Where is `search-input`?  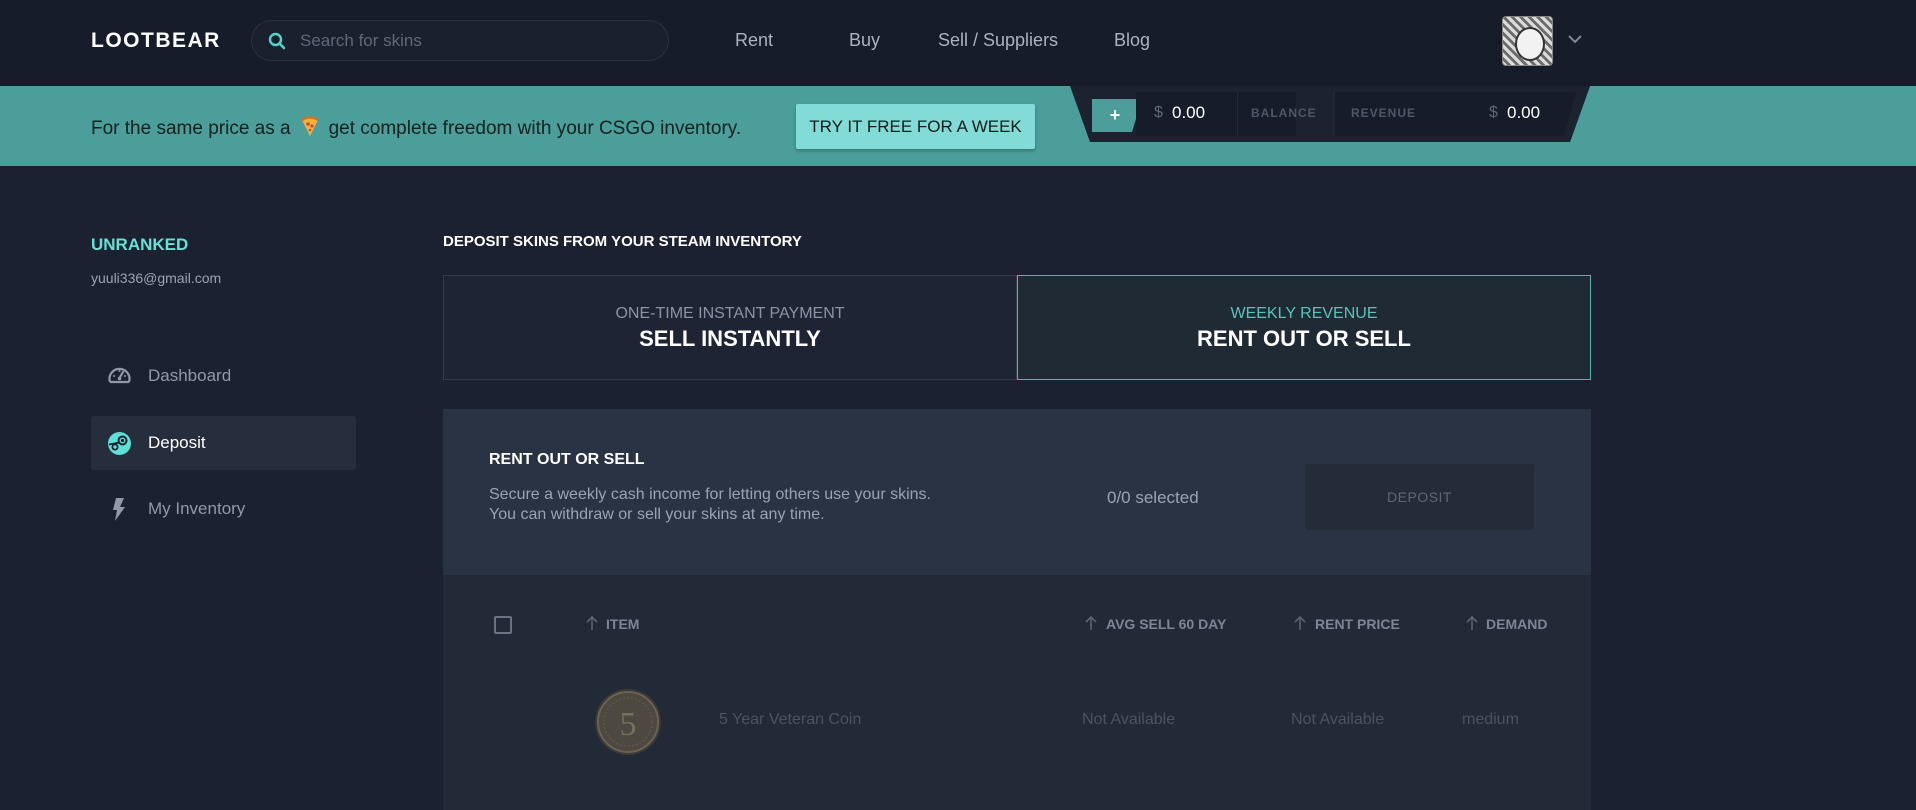
search-input is located at coordinates (480, 40).